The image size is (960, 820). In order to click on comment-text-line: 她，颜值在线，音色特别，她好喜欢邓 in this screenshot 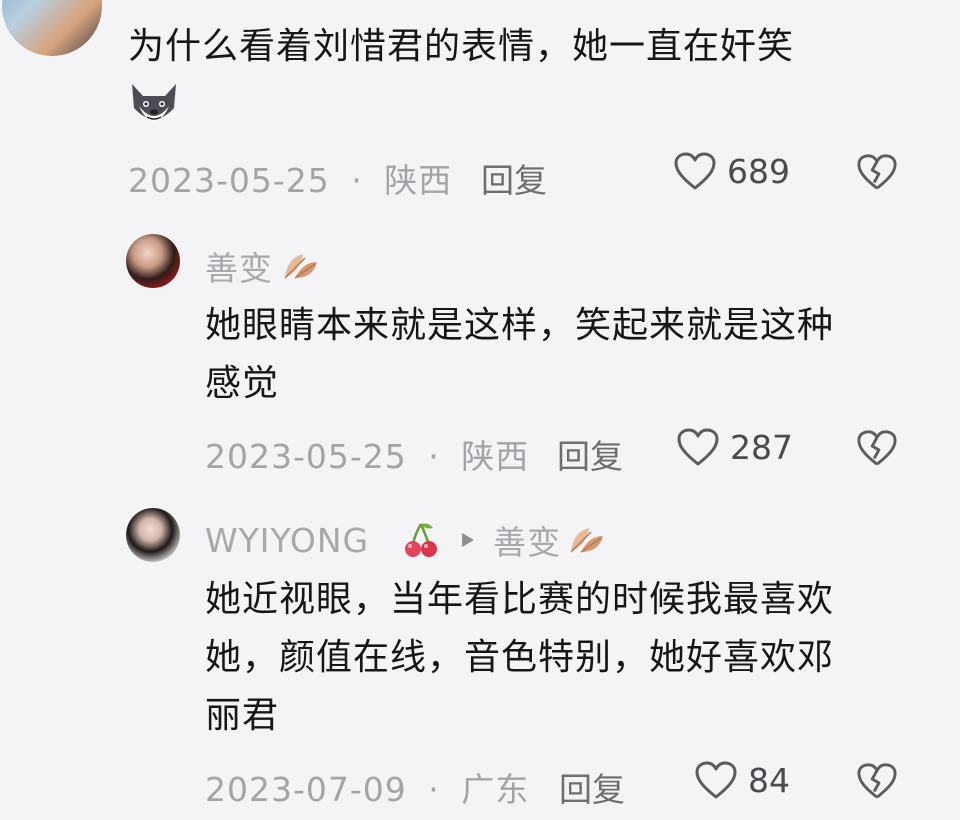, I will do `click(520, 657)`.